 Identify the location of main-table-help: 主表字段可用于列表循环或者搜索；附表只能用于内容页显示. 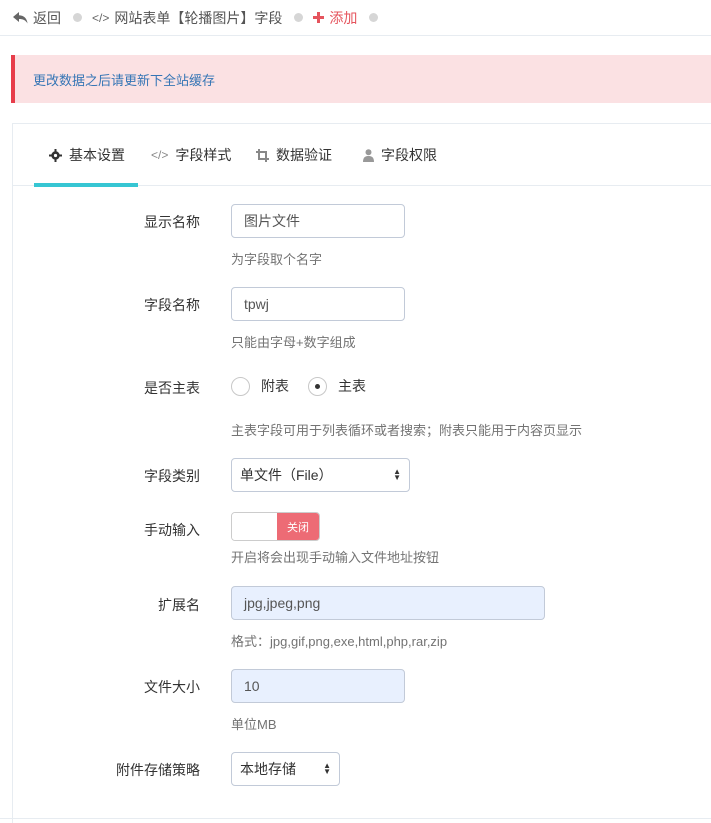
(407, 430).